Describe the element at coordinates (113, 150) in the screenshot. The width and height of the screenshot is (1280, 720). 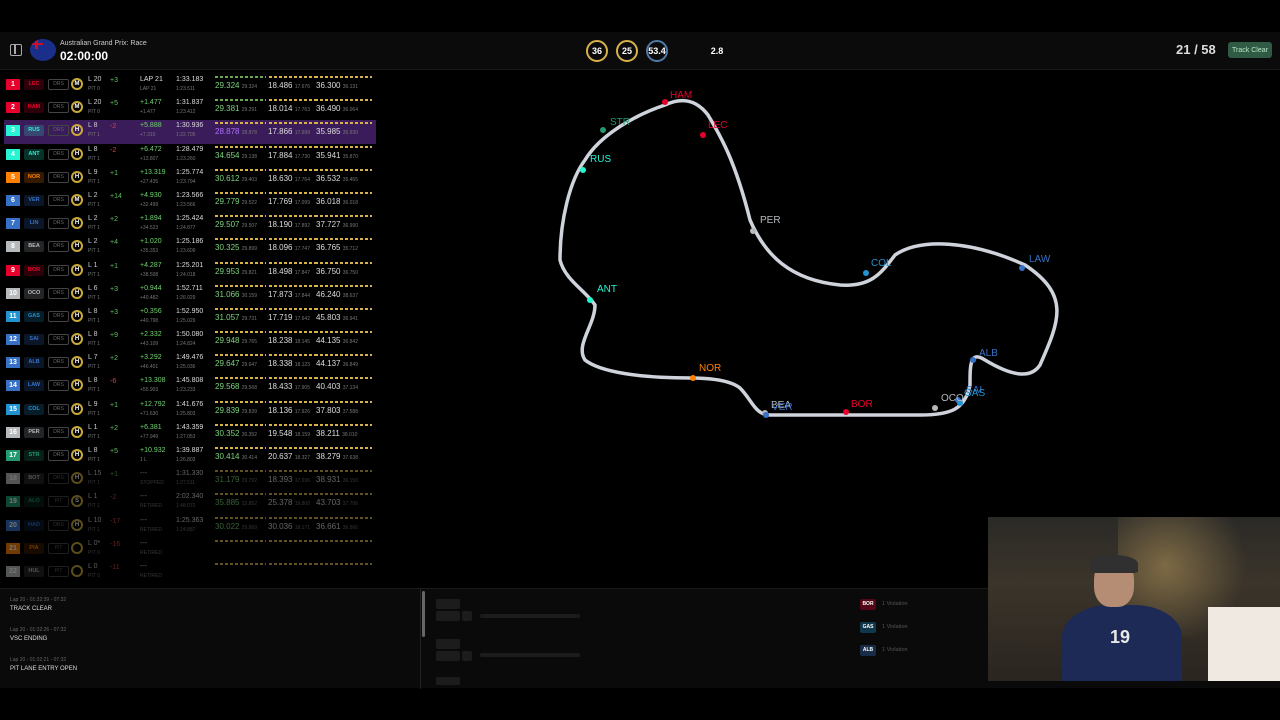
I see `positions-gained: -2` at that location.